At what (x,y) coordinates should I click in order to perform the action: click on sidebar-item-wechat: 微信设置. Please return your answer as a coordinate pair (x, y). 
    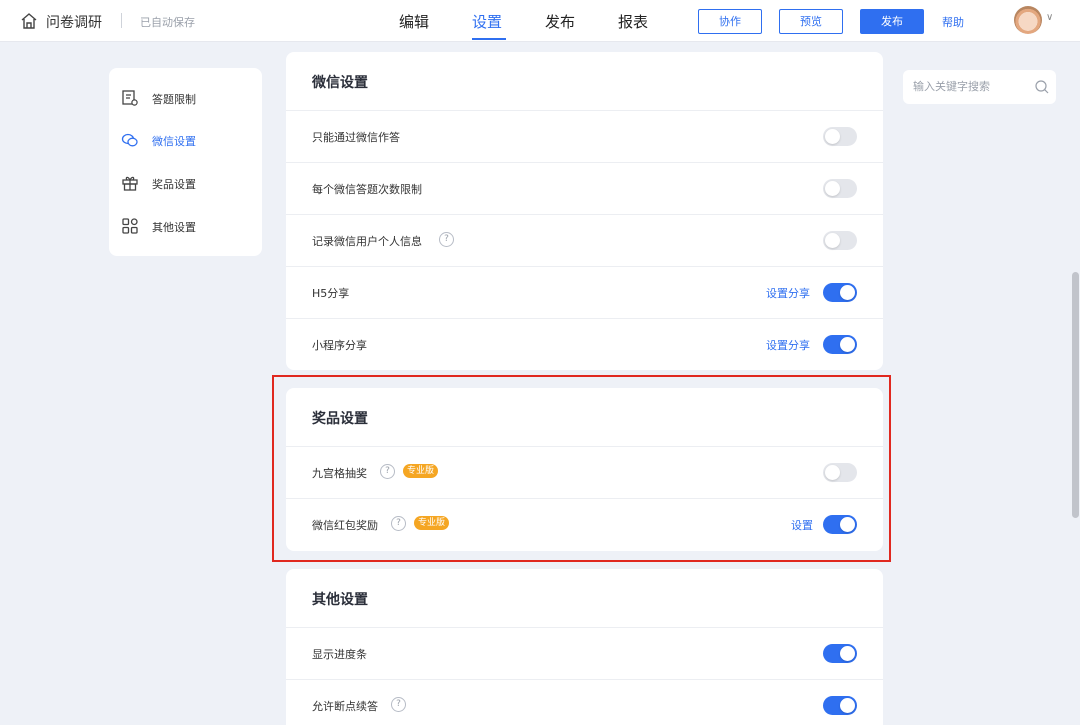
    Looking at the image, I should click on (185, 140).